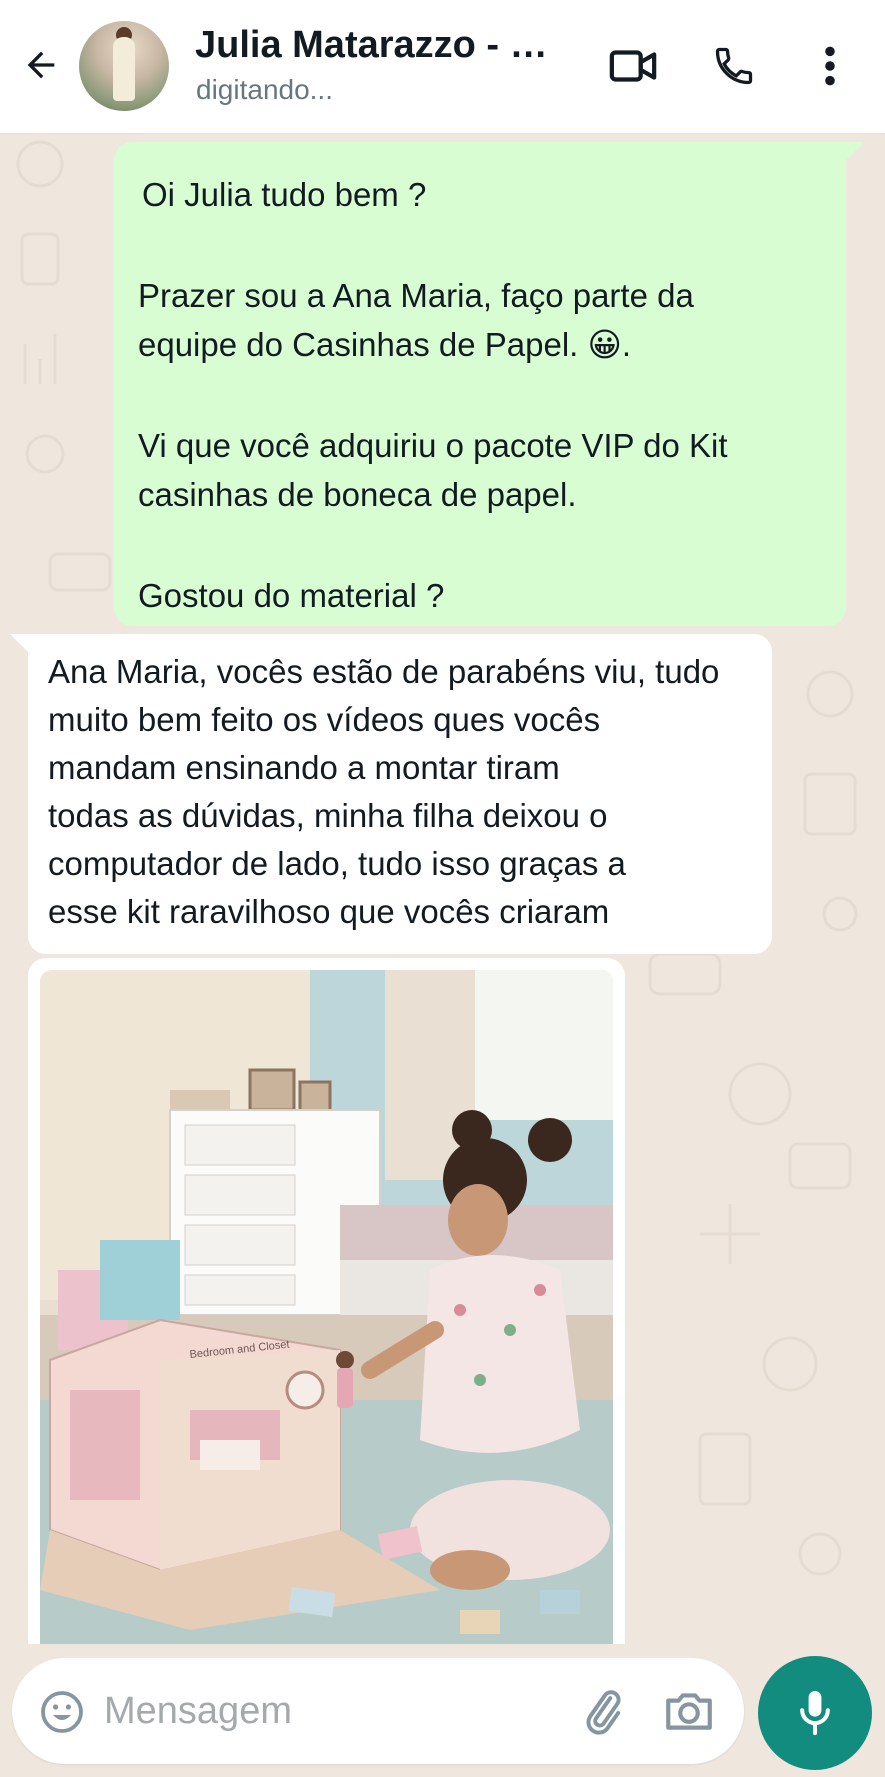  Describe the element at coordinates (328, 815) in the screenshot. I see `message-line: todas as dúvidas, minha filha deixou o` at that location.